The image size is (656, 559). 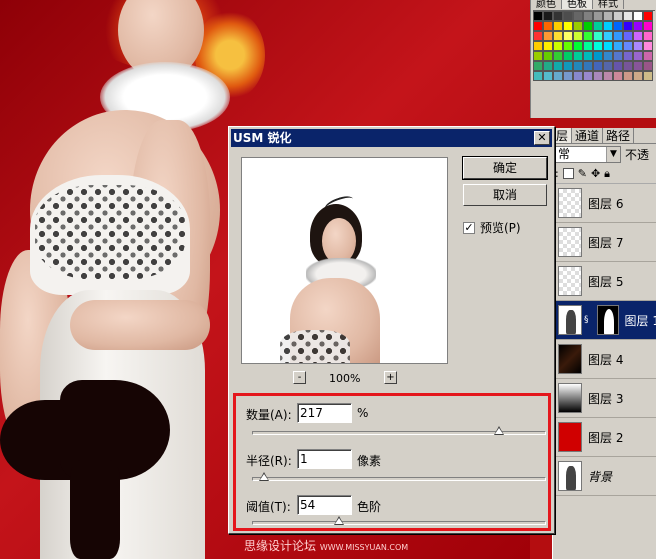 What do you see at coordinates (391, 138) in the screenshot?
I see `dialog-titlebar: USM 锐化 ✕` at bounding box center [391, 138].